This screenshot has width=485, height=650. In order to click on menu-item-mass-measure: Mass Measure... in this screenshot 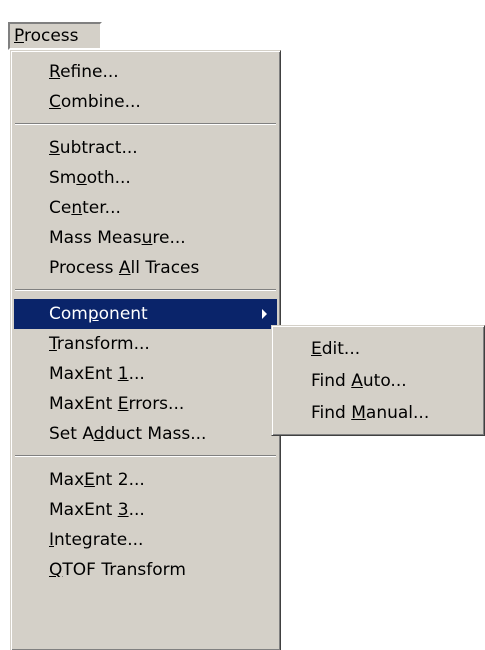, I will do `click(145, 238)`.